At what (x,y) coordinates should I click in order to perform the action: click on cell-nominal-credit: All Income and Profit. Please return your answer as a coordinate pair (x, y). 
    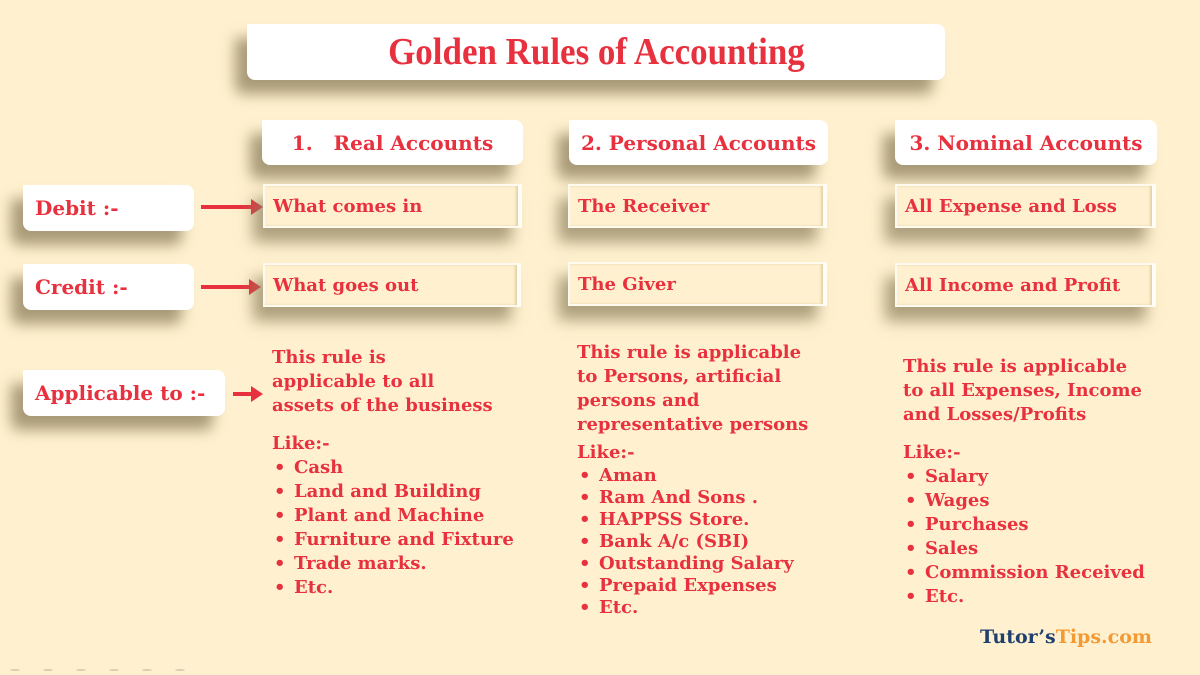
    Looking at the image, I should click on (1025, 285).